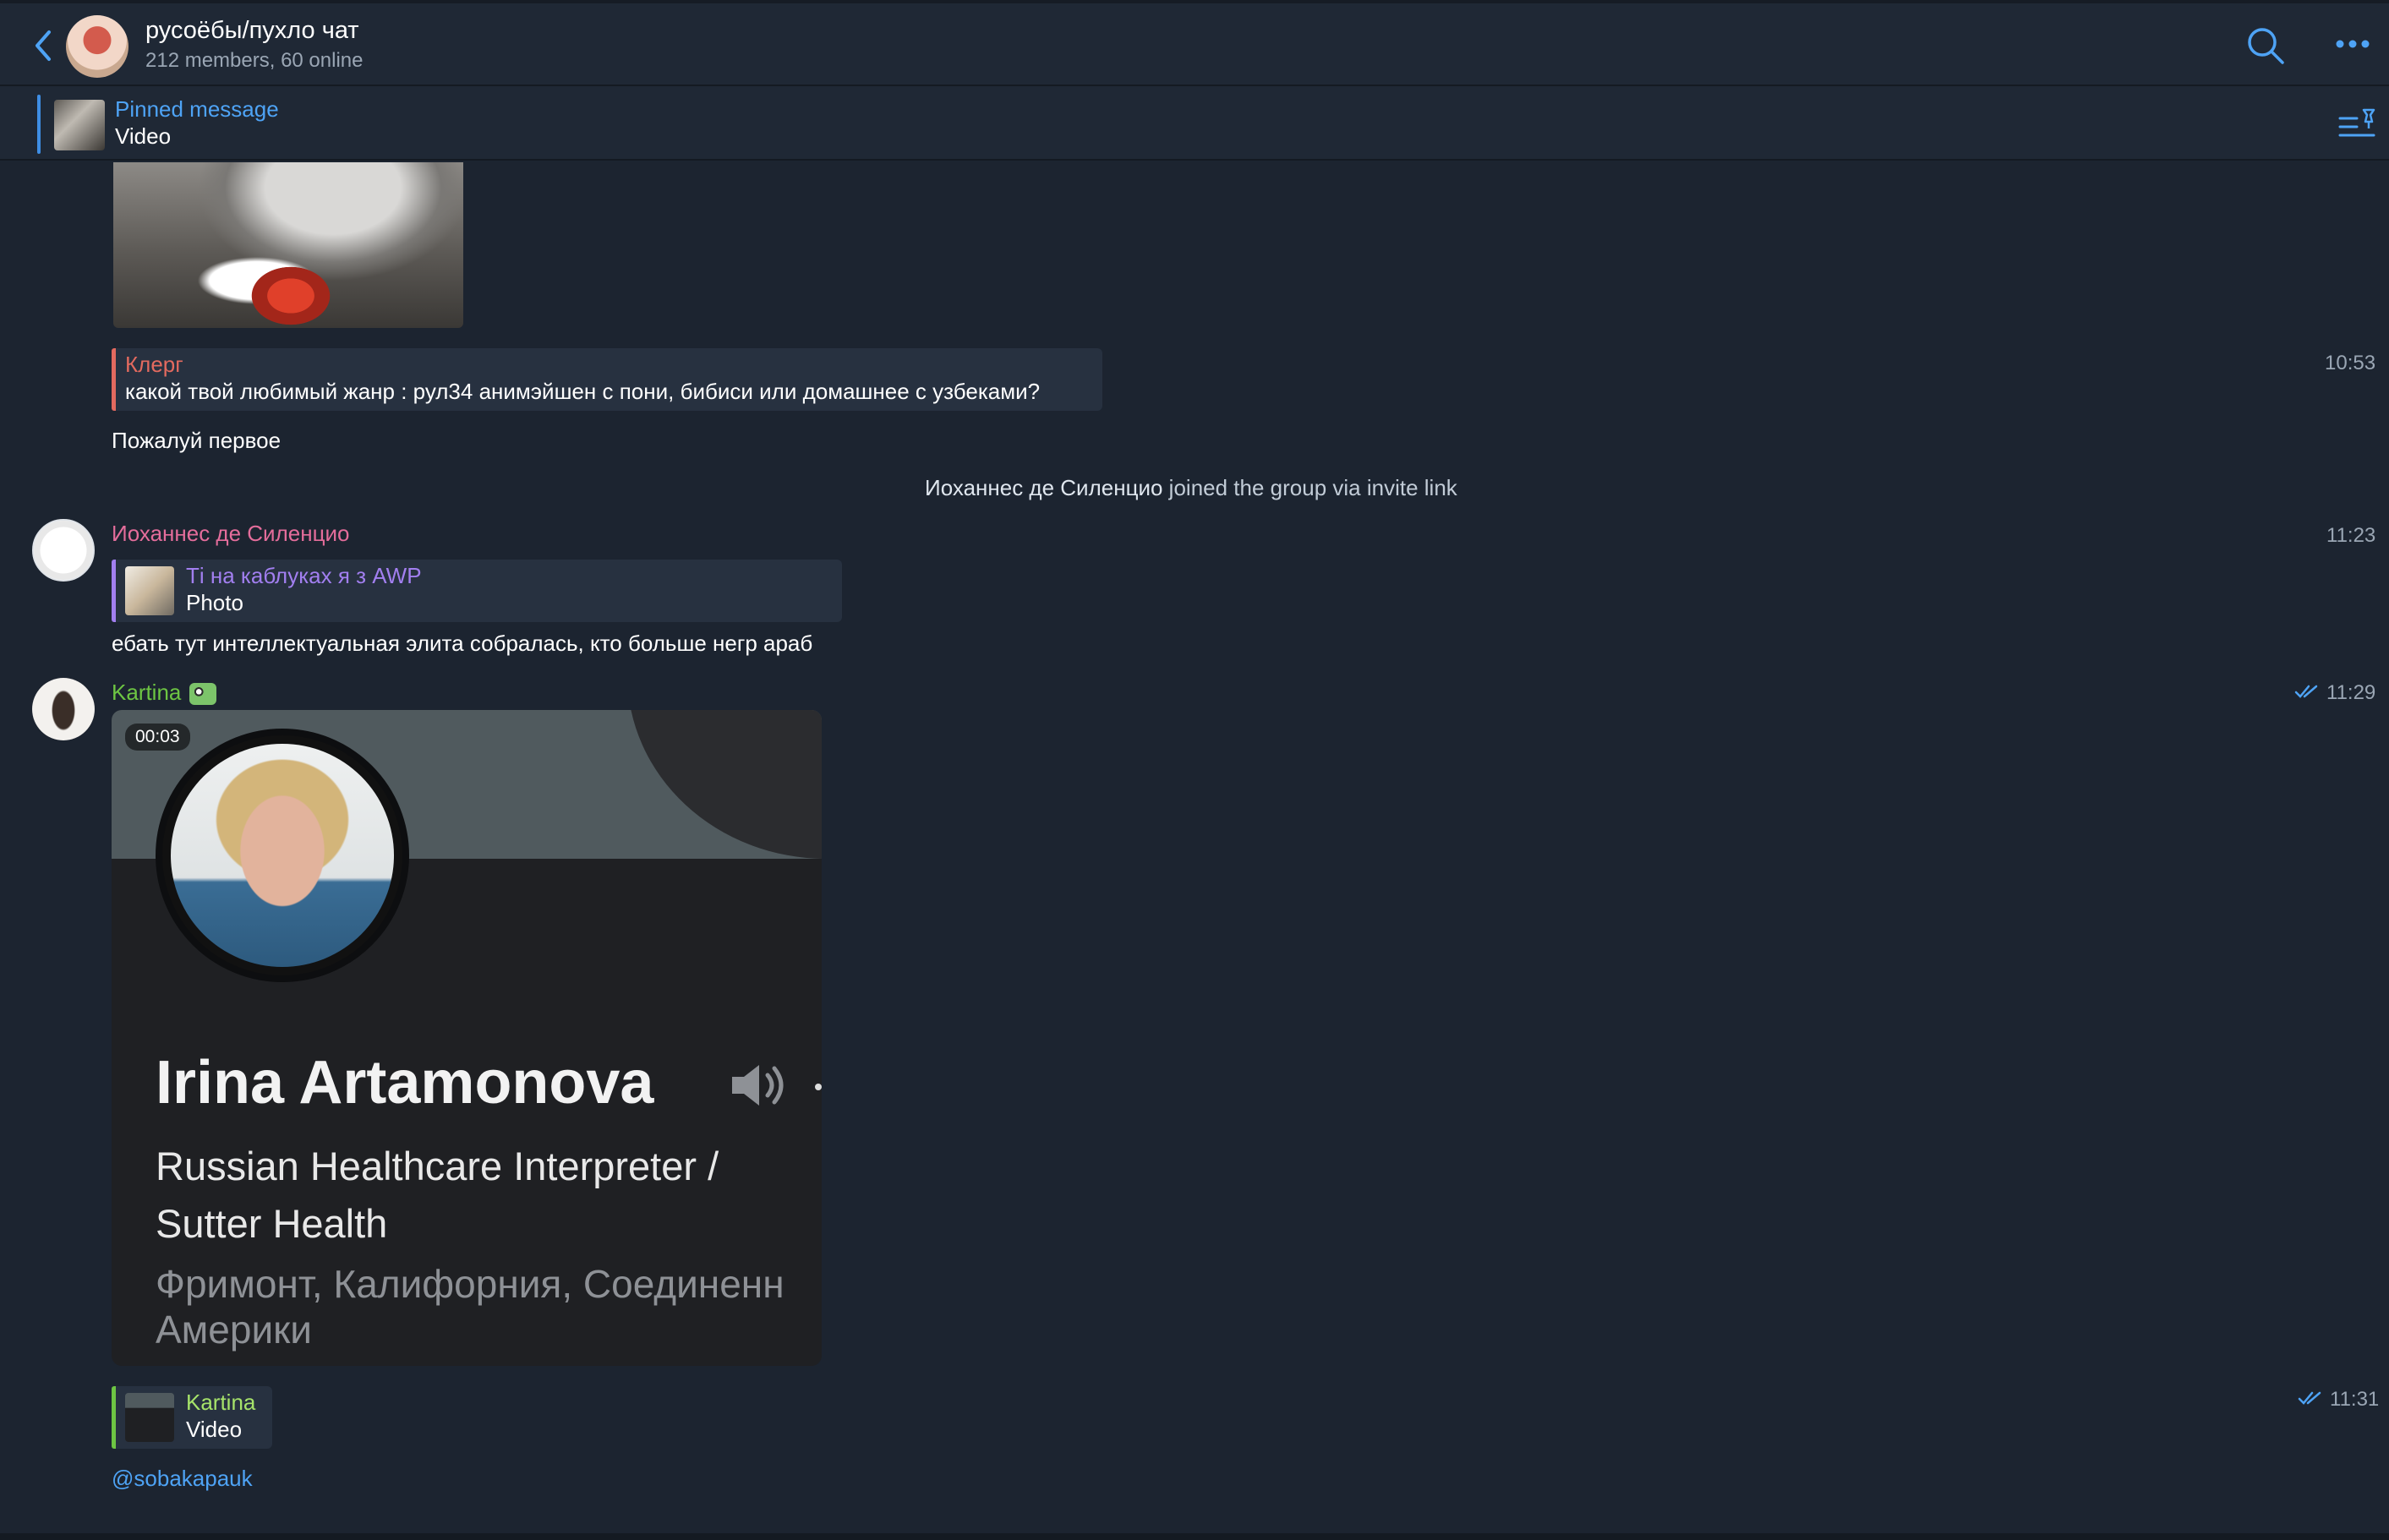 This screenshot has width=2389, height=1540. I want to click on message-text: Пожалуй первое, so click(197, 440).